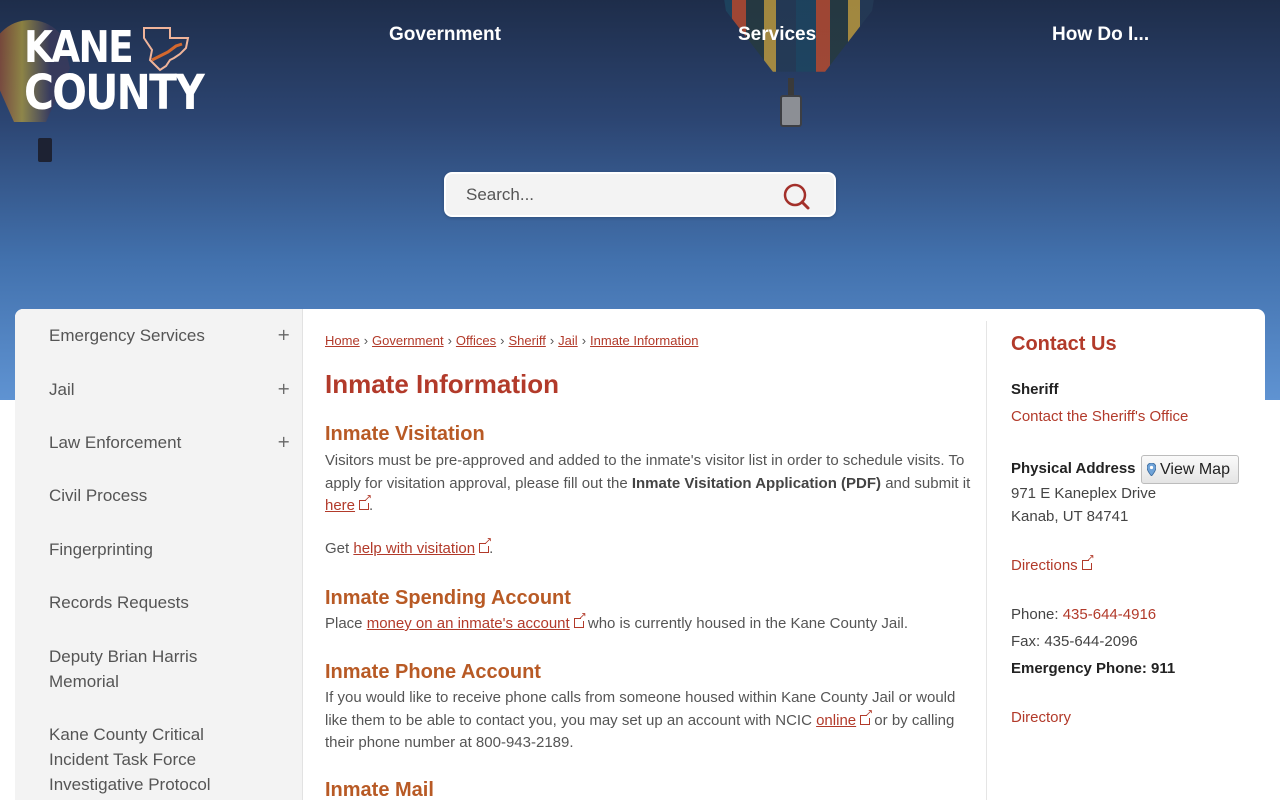  What do you see at coordinates (836, 720) in the screenshot?
I see `online-link-label: online` at bounding box center [836, 720].